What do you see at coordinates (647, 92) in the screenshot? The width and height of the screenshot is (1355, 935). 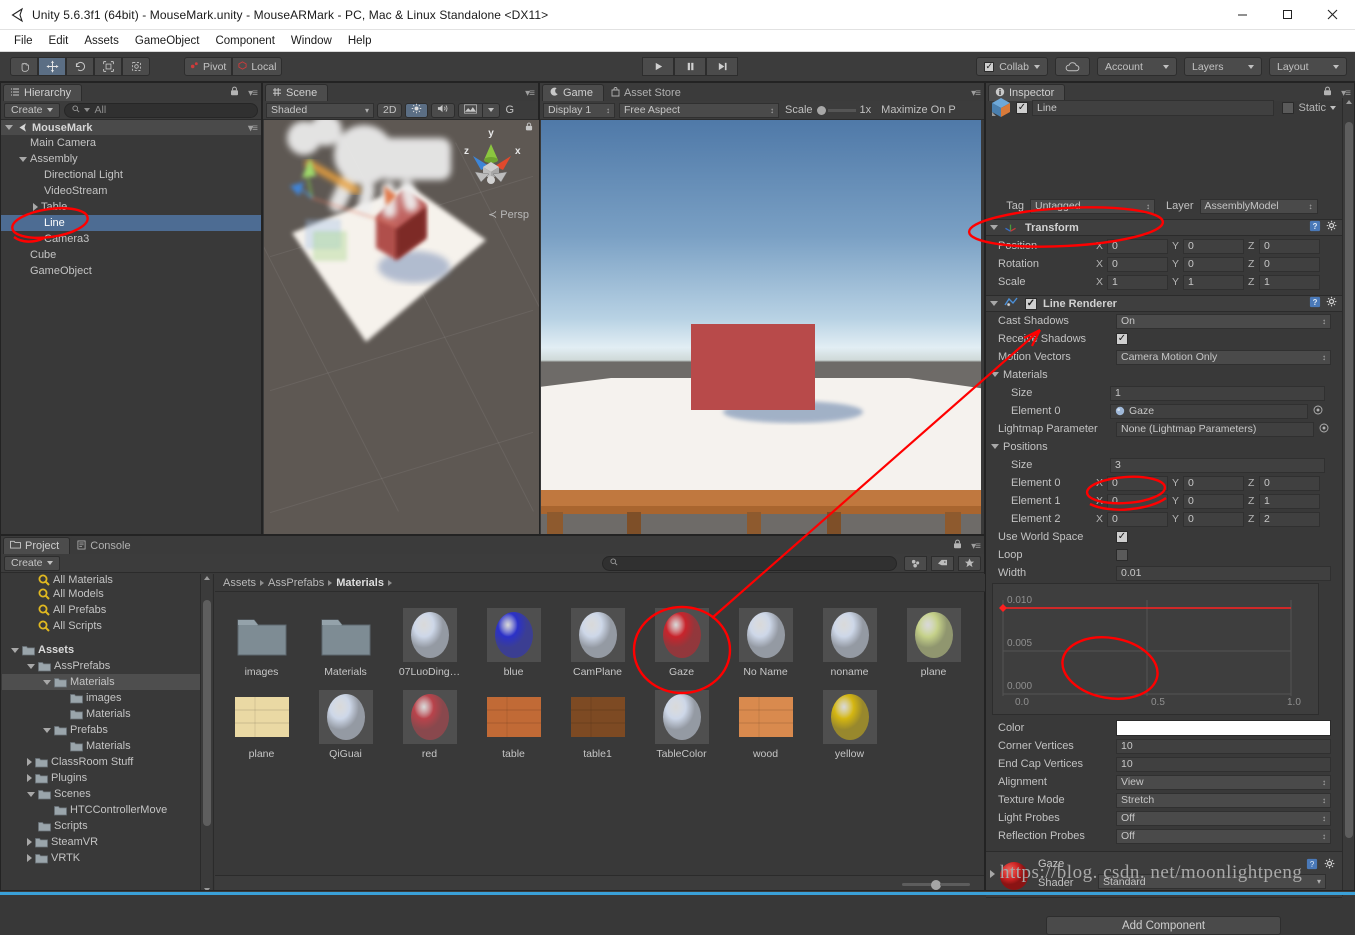 I see `tab-asset-store: Asset Store` at bounding box center [647, 92].